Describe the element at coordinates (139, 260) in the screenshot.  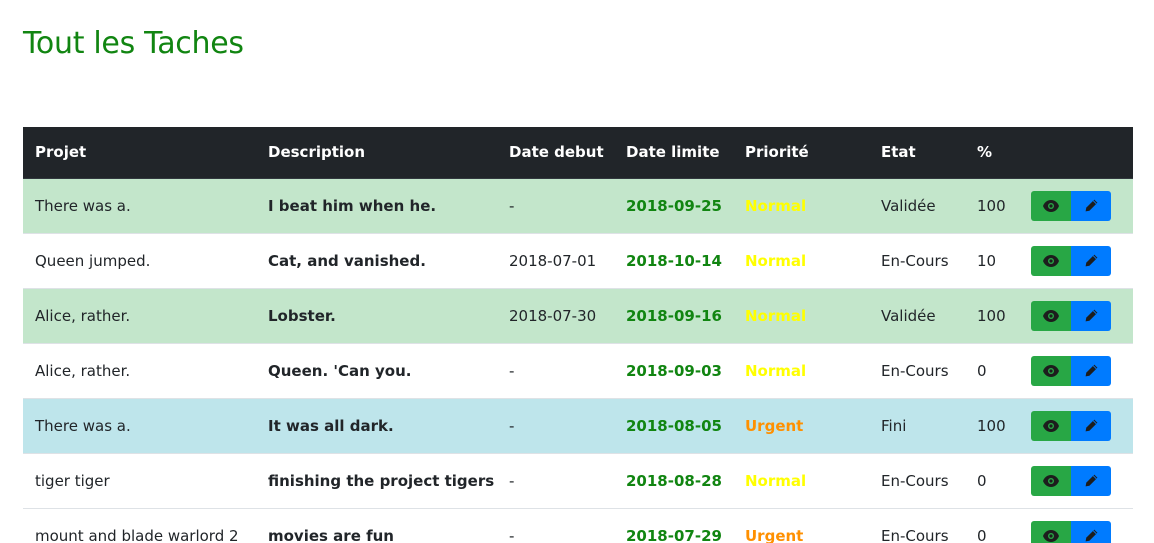
I see `cell-project: Queen jumped.` at that location.